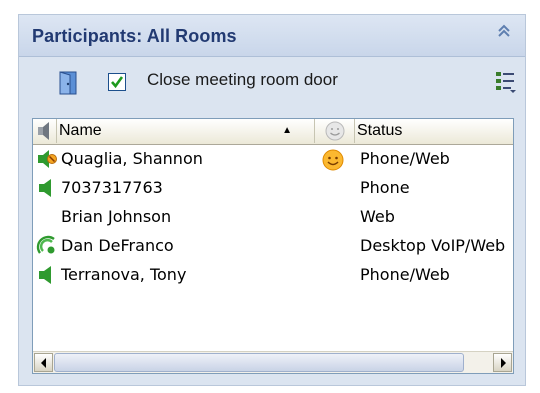 Image resolution: width=540 pixels, height=393 pixels. What do you see at coordinates (506, 84) in the screenshot?
I see `list-options-icon` at bounding box center [506, 84].